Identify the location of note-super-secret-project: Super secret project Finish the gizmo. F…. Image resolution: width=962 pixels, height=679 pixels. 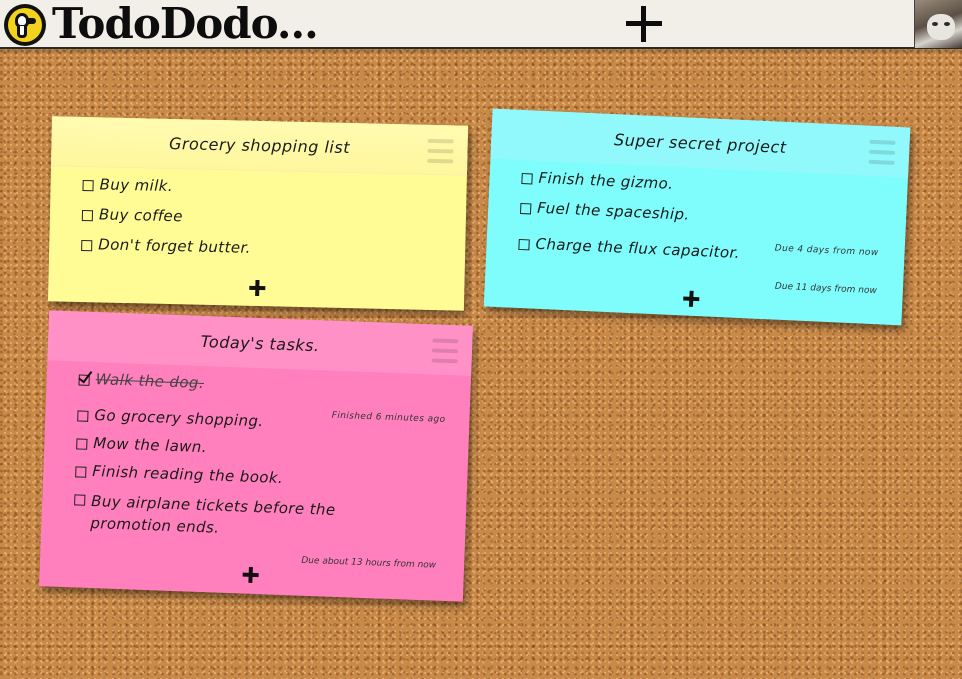
(697, 217).